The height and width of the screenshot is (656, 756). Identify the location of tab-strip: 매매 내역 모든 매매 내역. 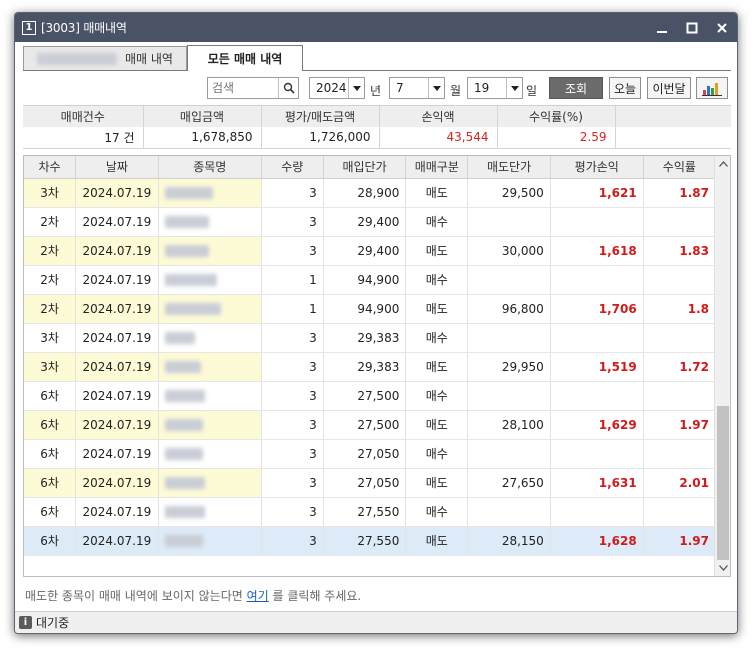
(377, 58).